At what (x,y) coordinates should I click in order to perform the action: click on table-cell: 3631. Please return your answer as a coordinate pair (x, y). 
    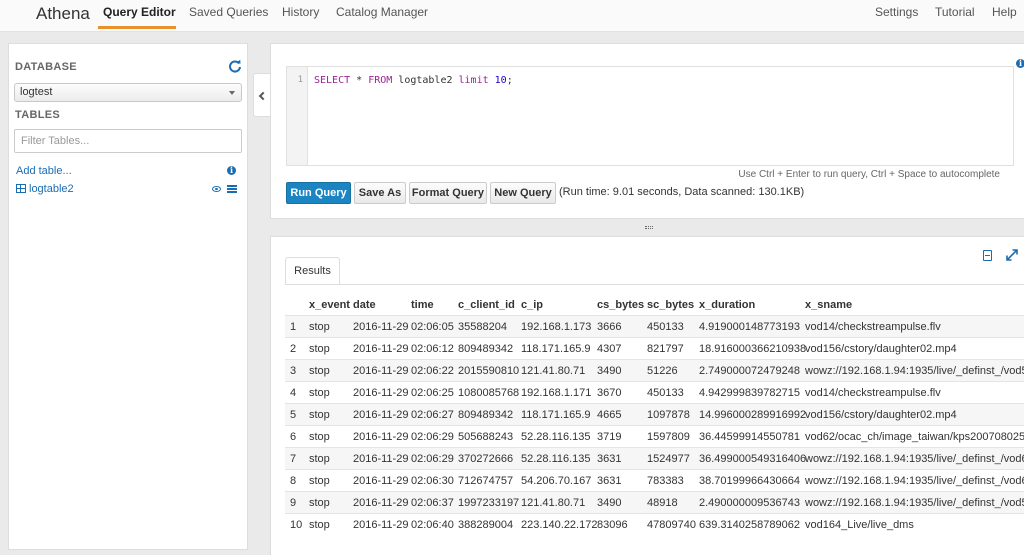
    Looking at the image, I should click on (609, 459).